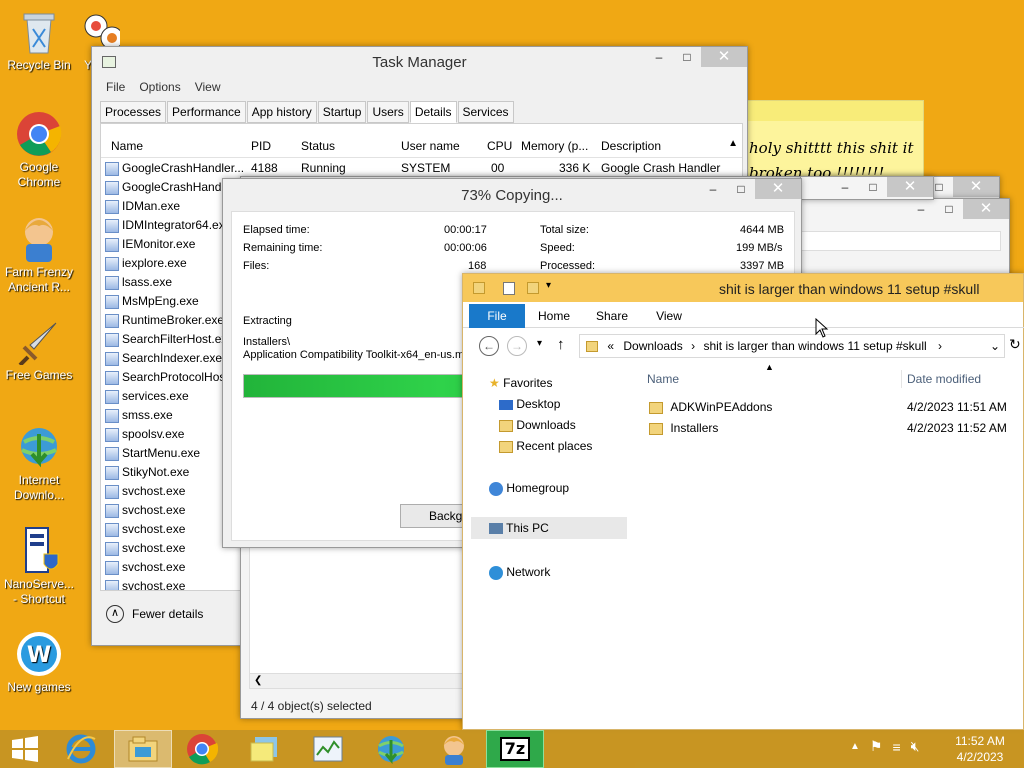 This screenshot has width=1024, height=768. I want to click on network-tray-icon: ≡, so click(896, 747).